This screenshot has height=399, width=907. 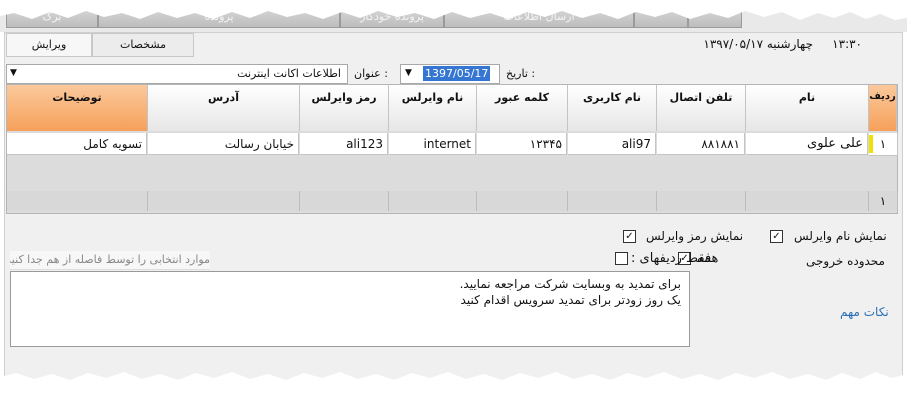 I want to click on date-picker: ▼ 1397/05/17, so click(x=450, y=74).